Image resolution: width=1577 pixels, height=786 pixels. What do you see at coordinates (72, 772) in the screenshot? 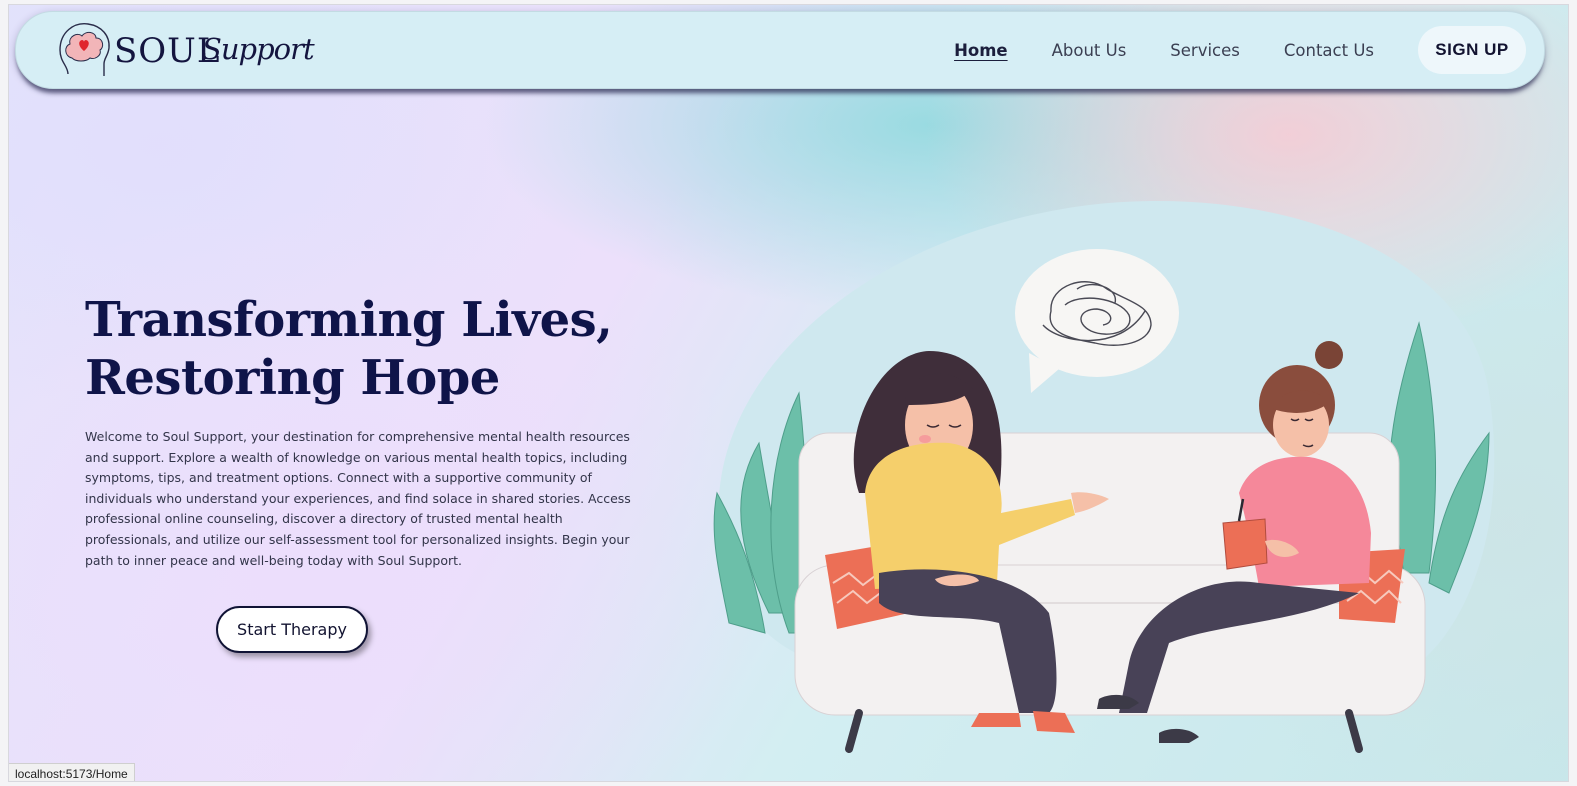
I see `browser-status-url: localhost:5173/Home` at bounding box center [72, 772].